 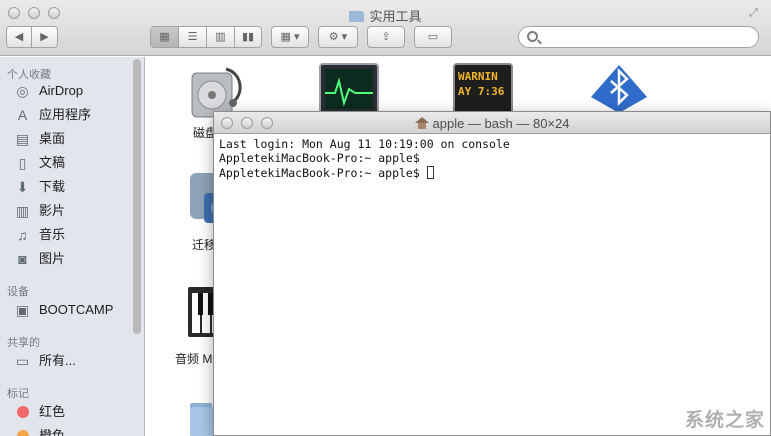 I want to click on camera-icon: ◙, so click(x=22, y=259).